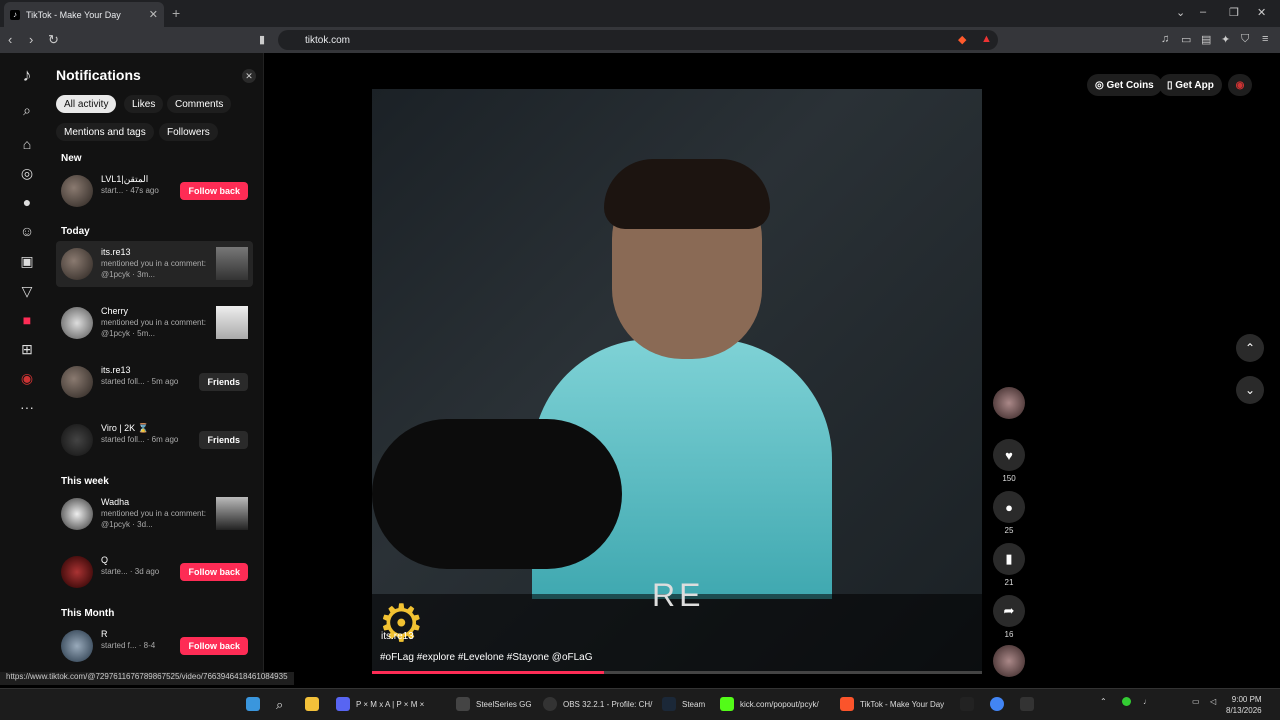 This screenshot has width=1280, height=720. I want to click on tab-list-icon: ⌄, so click(1180, 12).